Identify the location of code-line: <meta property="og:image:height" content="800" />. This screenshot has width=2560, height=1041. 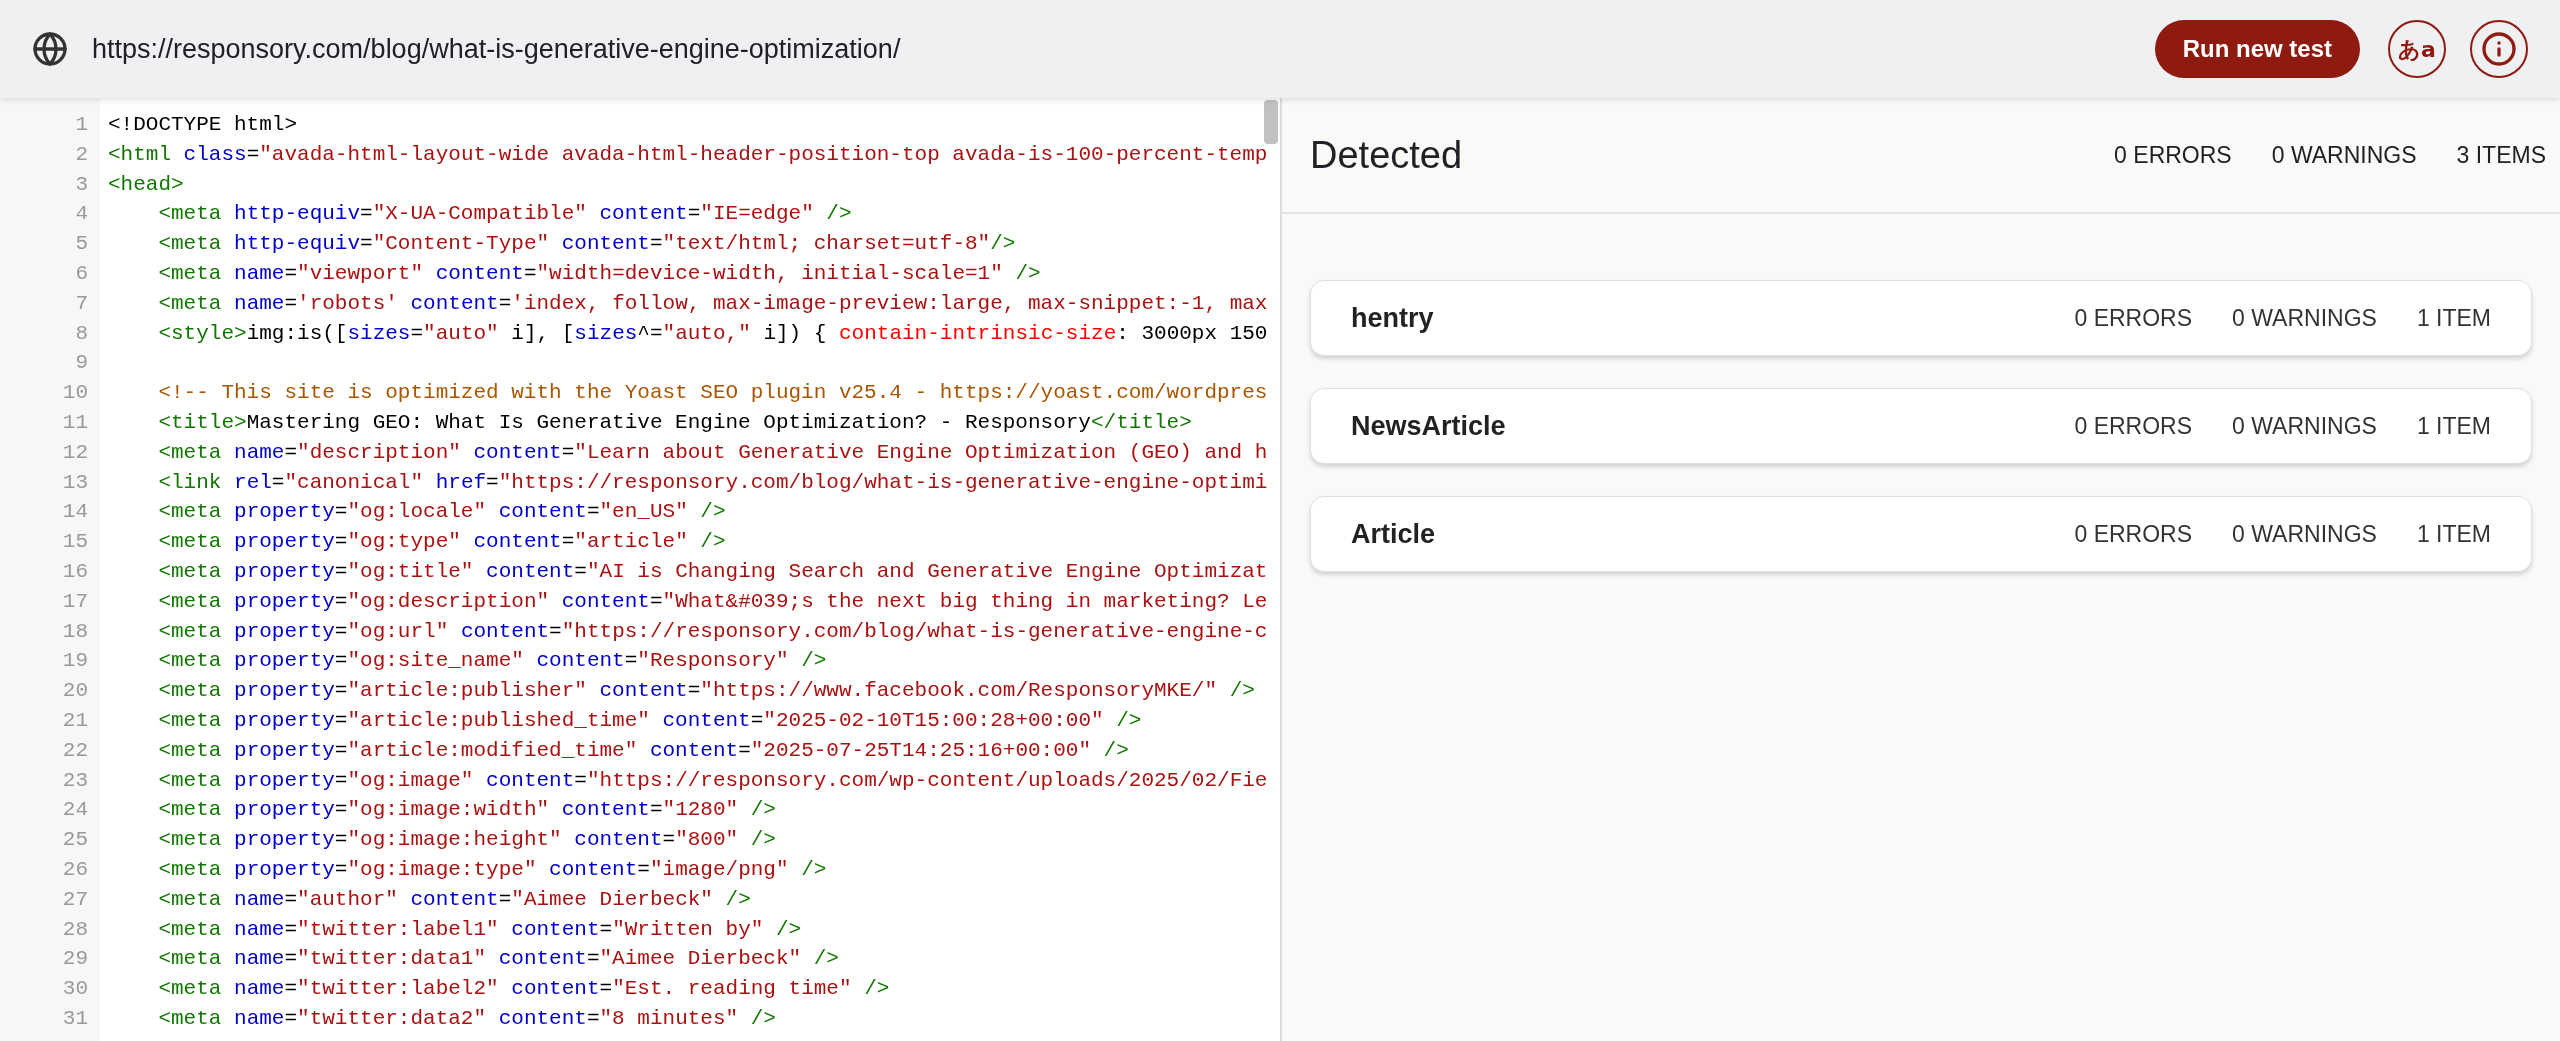
(466, 840).